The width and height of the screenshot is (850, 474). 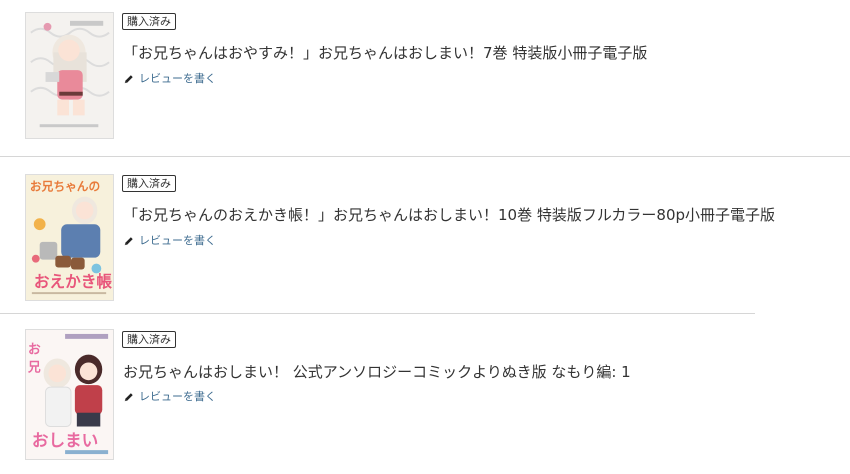 I want to click on svg-text: お兄ちゃんの, so click(x=65, y=187).